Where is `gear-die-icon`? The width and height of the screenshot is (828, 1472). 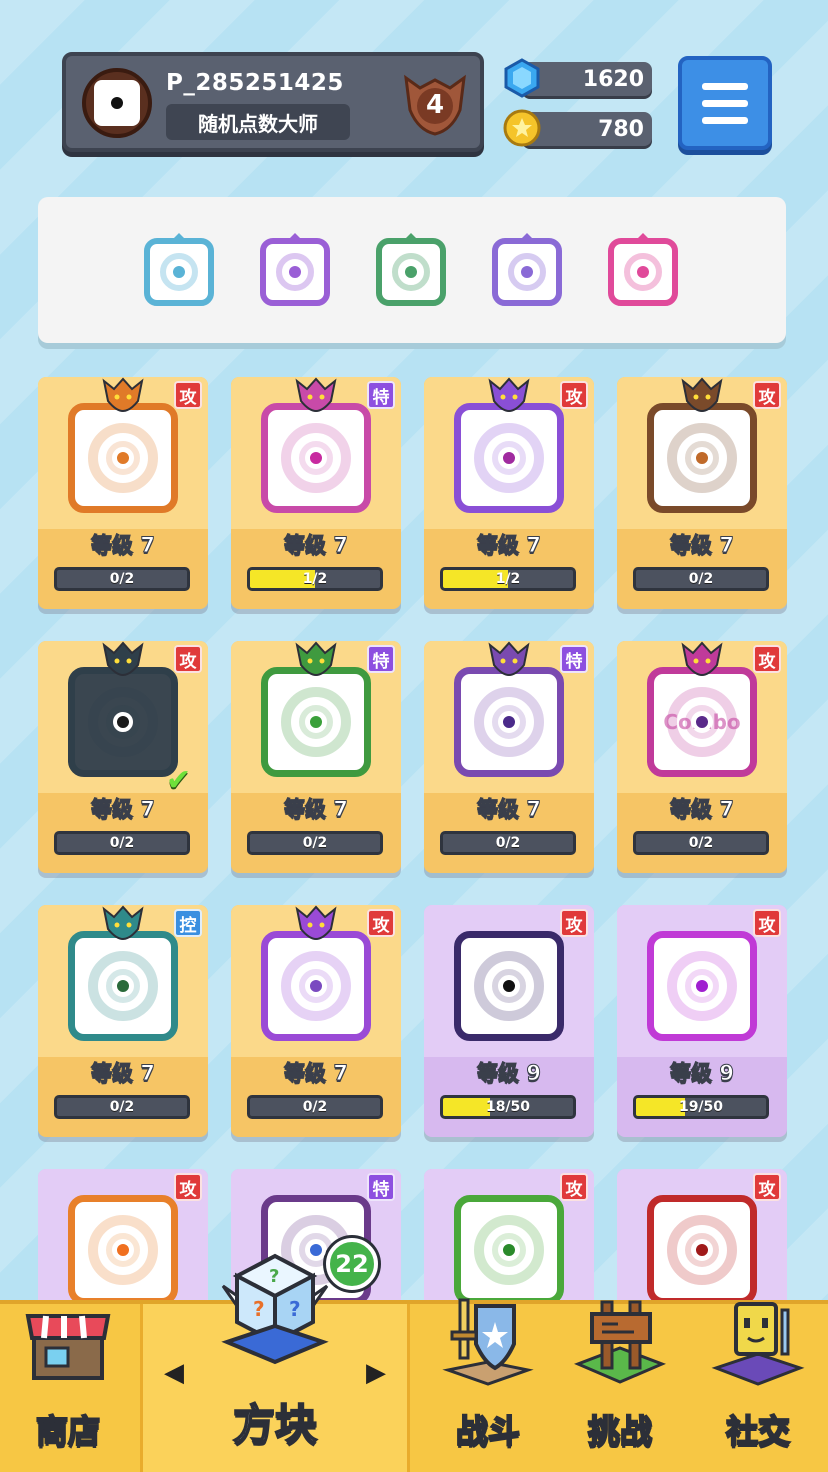 gear-die-icon is located at coordinates (295, 269).